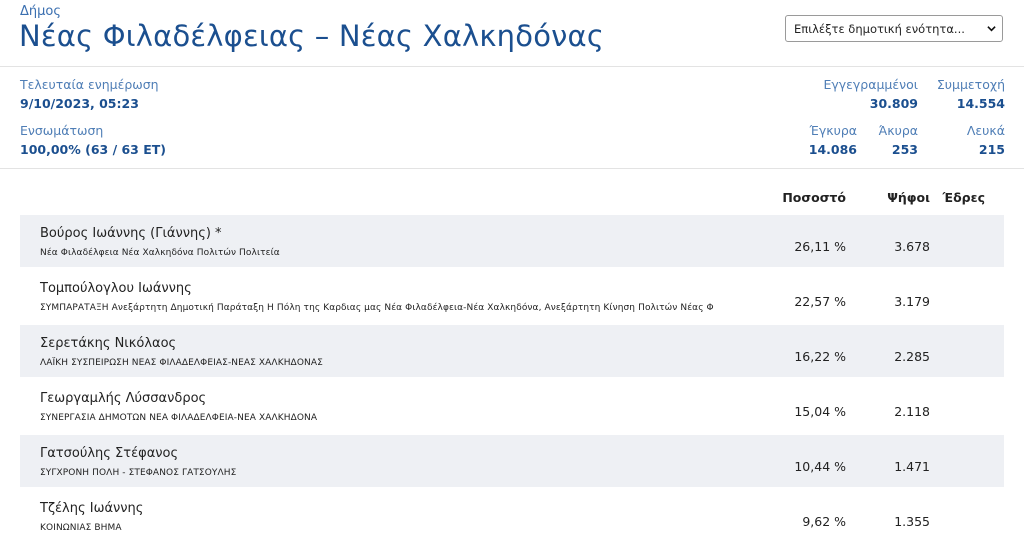  I want to click on last-update-value: 9/10/2023, 05:23, so click(79, 103).